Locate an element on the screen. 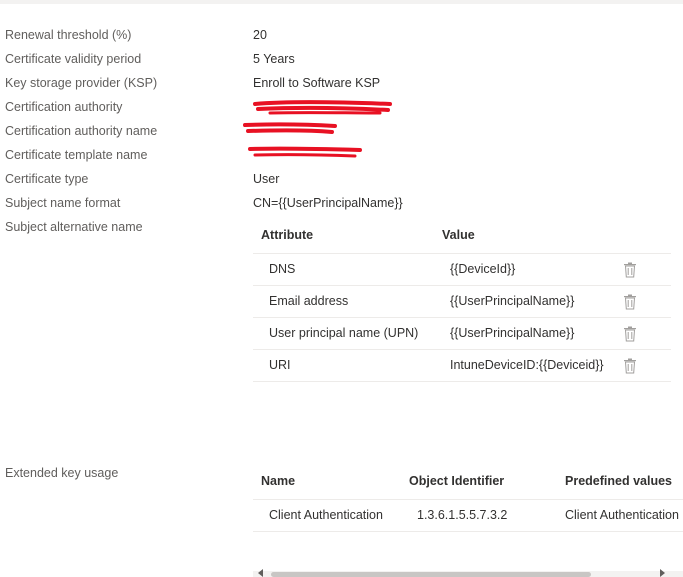 This screenshot has height=577, width=683. eku-oid: 1.3.6.1.5.5.7.3.2 is located at coordinates (462, 515).